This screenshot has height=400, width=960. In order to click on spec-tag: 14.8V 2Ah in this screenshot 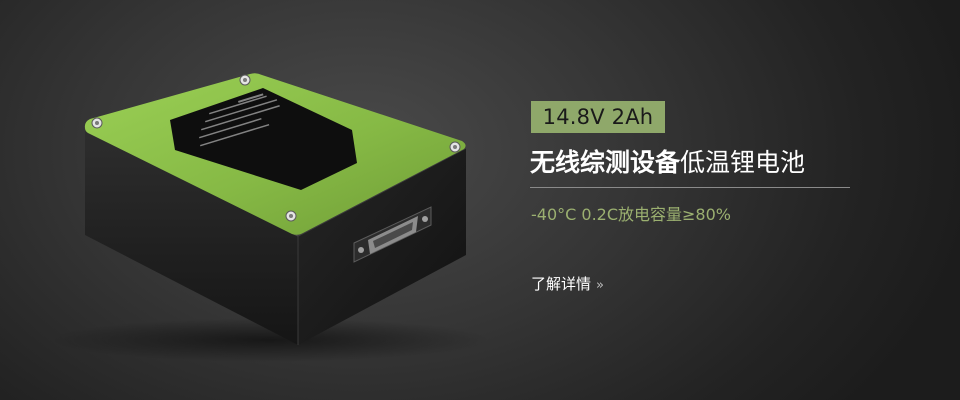, I will do `click(598, 117)`.